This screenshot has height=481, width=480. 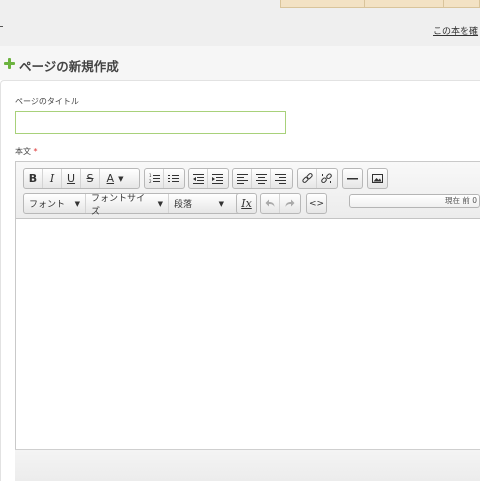 I want to click on svg-text: 2, so click(x=150, y=181).